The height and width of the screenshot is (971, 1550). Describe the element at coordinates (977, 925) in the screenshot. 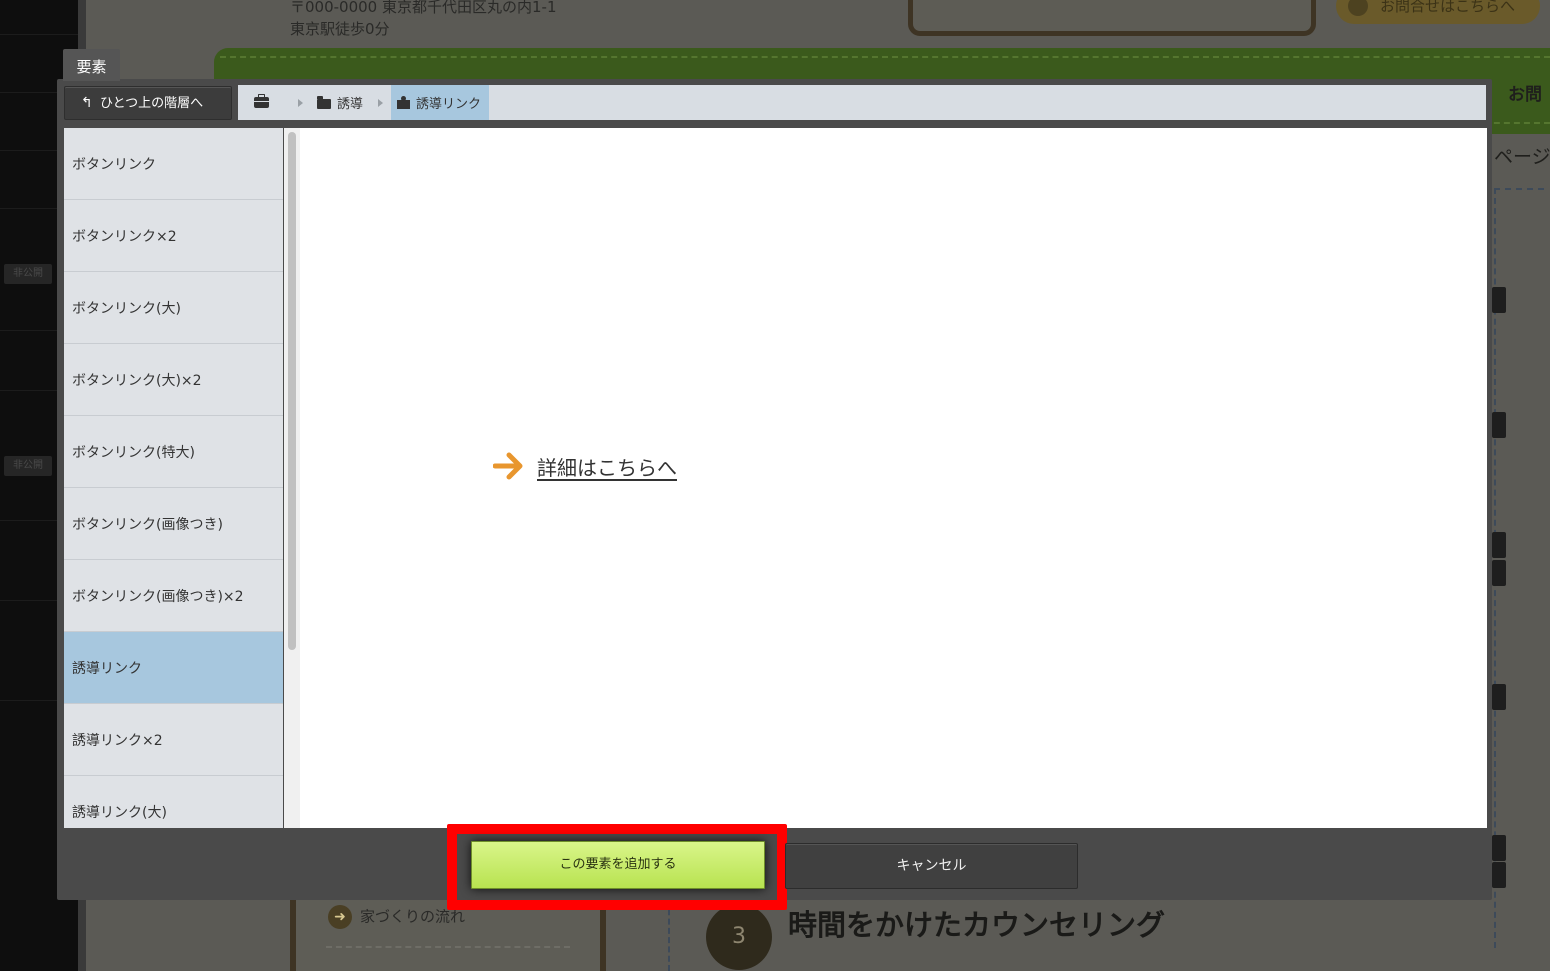

I see `background-heading: 時間をかけたカウンセリング` at that location.